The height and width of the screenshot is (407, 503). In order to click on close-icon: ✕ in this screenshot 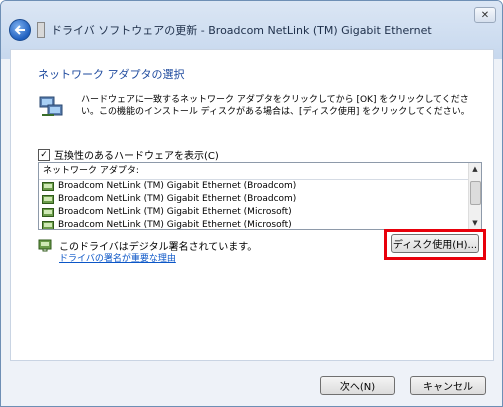, I will do `click(485, 15)`.